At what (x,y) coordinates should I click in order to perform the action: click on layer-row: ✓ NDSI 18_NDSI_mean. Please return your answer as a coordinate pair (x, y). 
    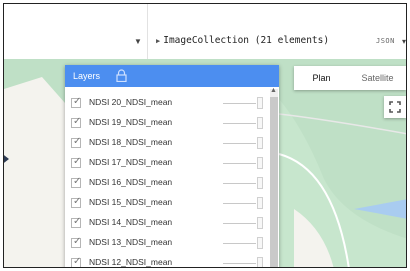
    Looking at the image, I should click on (164, 143).